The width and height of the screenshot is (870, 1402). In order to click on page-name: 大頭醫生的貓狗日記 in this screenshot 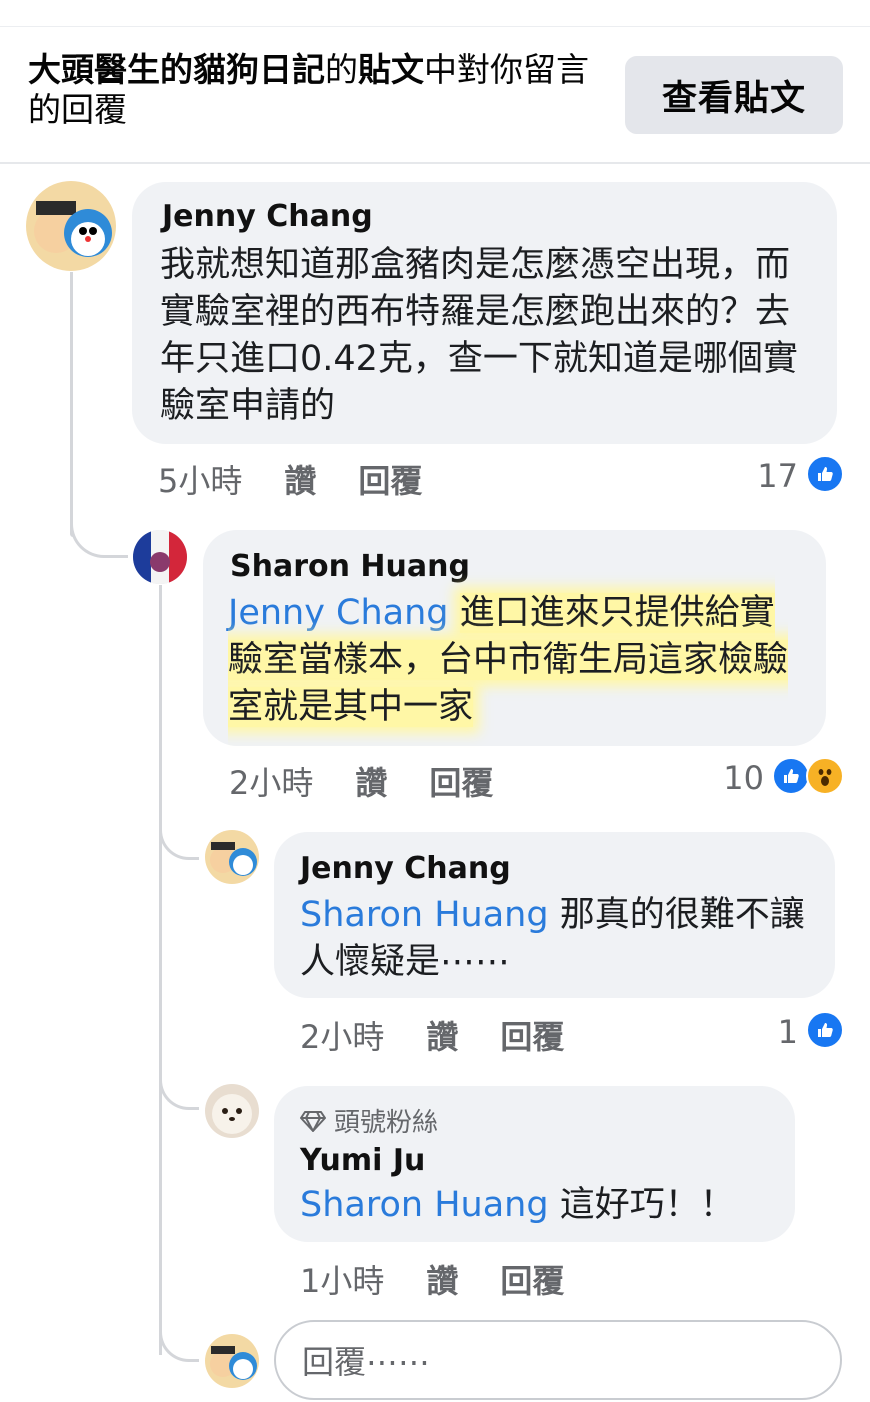, I will do `click(176, 69)`.